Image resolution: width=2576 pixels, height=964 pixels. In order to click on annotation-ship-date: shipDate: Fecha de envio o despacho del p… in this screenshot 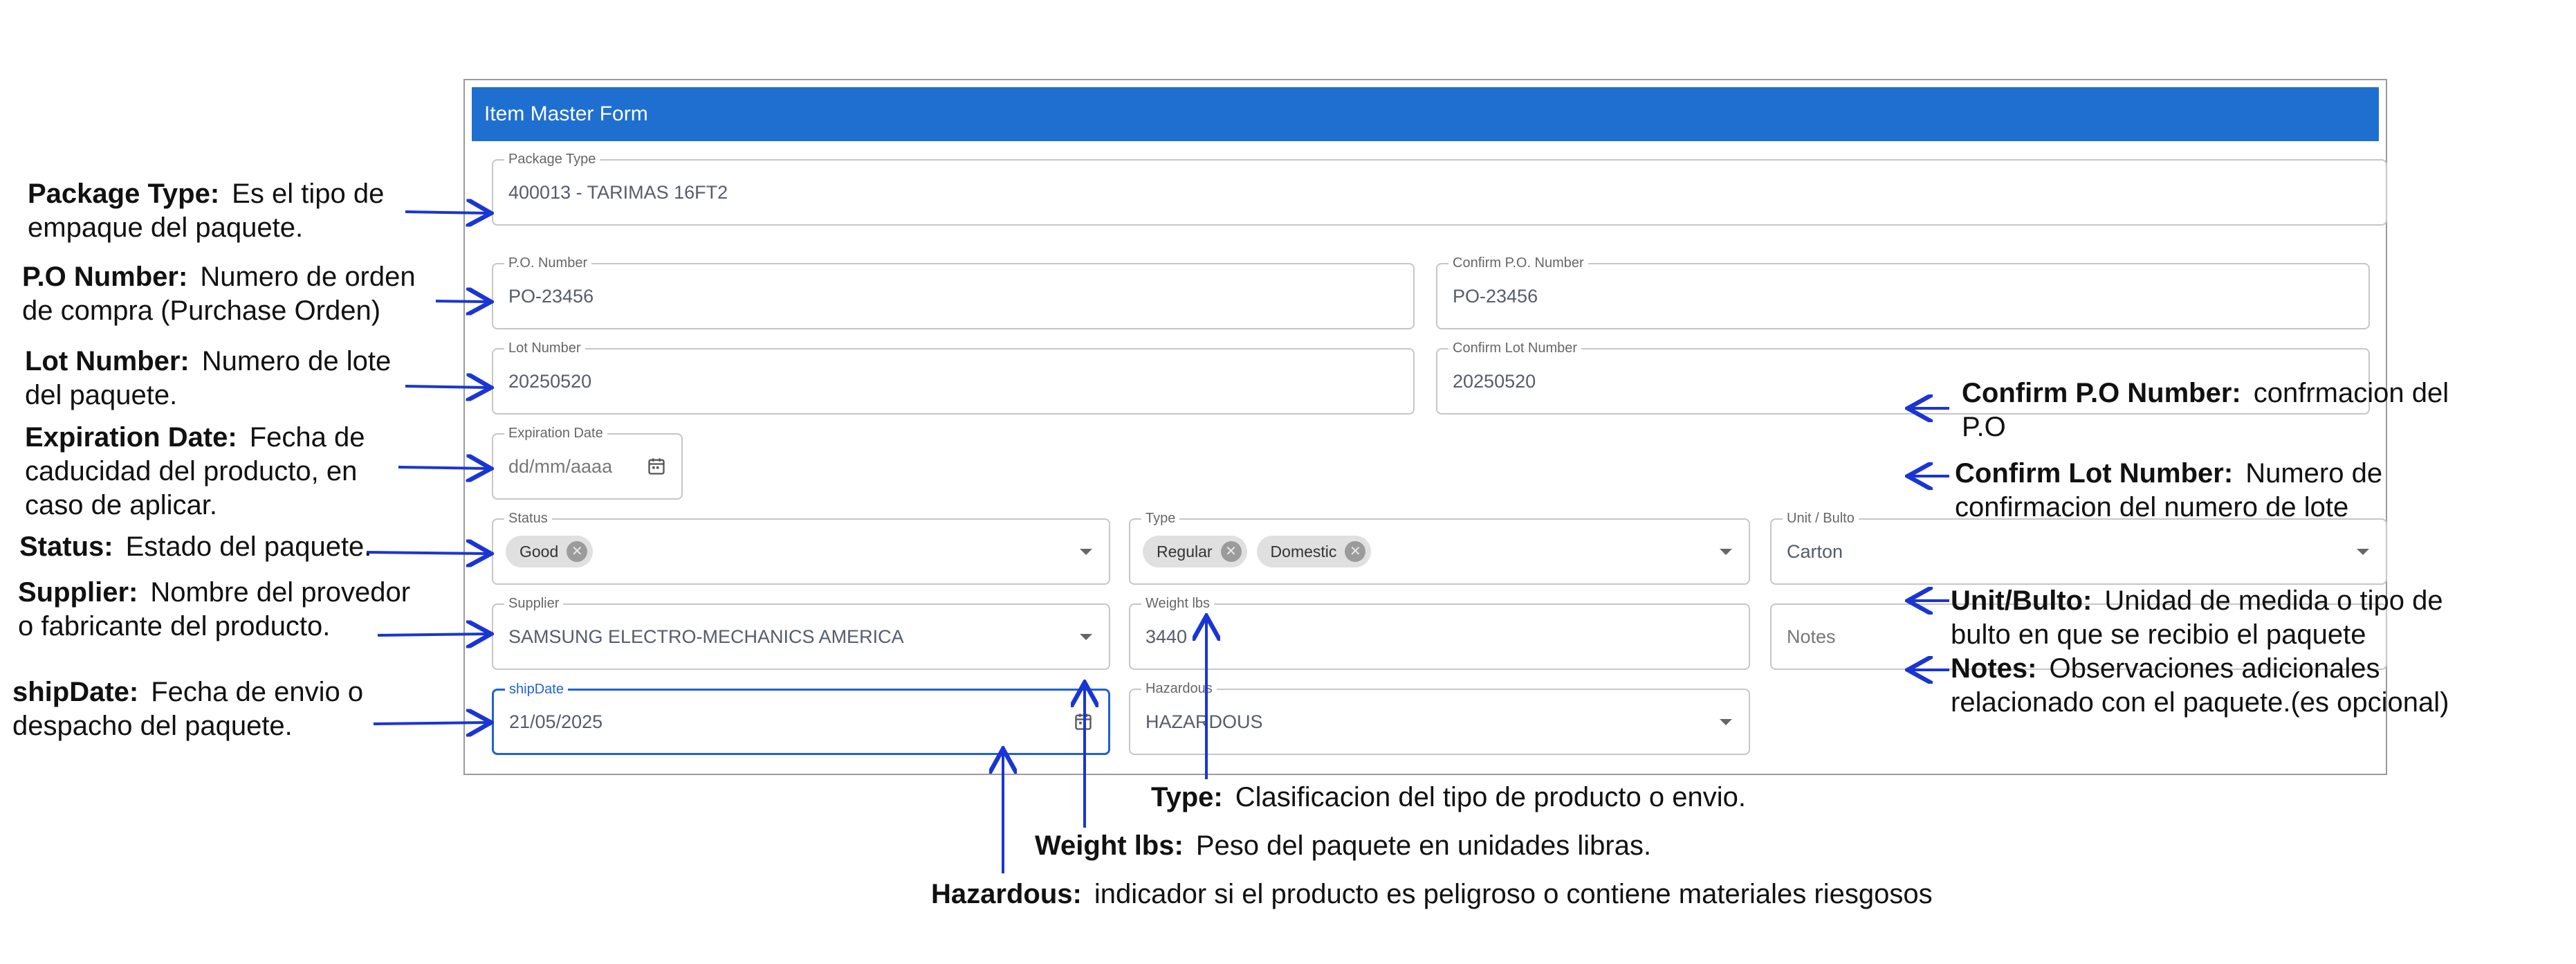, I will do `click(188, 709)`.